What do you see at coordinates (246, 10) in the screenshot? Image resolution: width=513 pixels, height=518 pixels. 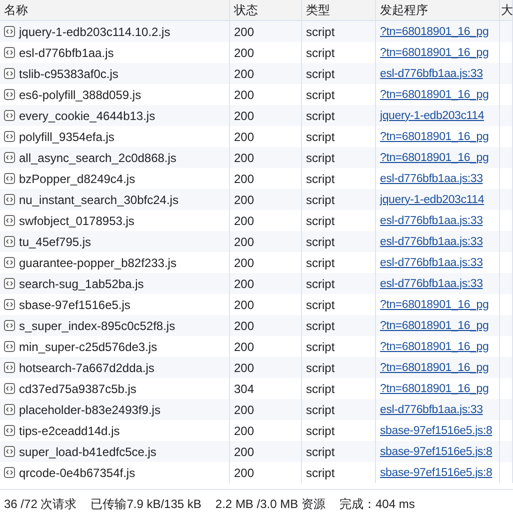 I see `column-header: 状态` at bounding box center [246, 10].